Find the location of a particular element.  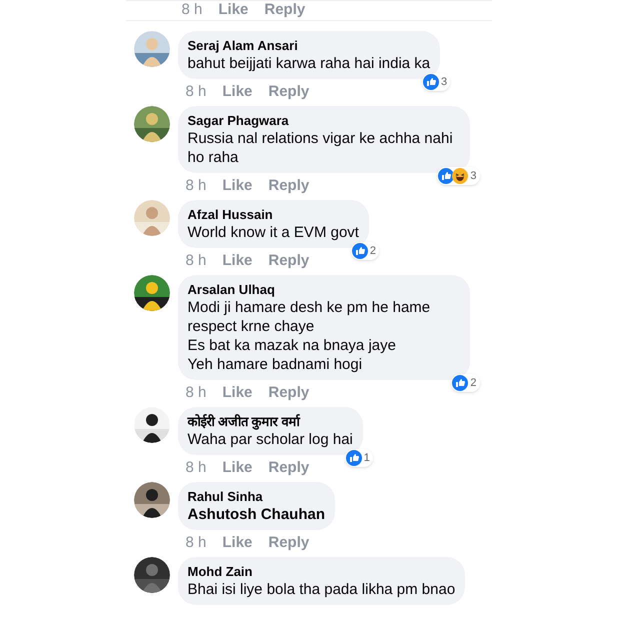

comment-text: Es bat ka mazak na bnaya jaye is located at coordinates (292, 345).